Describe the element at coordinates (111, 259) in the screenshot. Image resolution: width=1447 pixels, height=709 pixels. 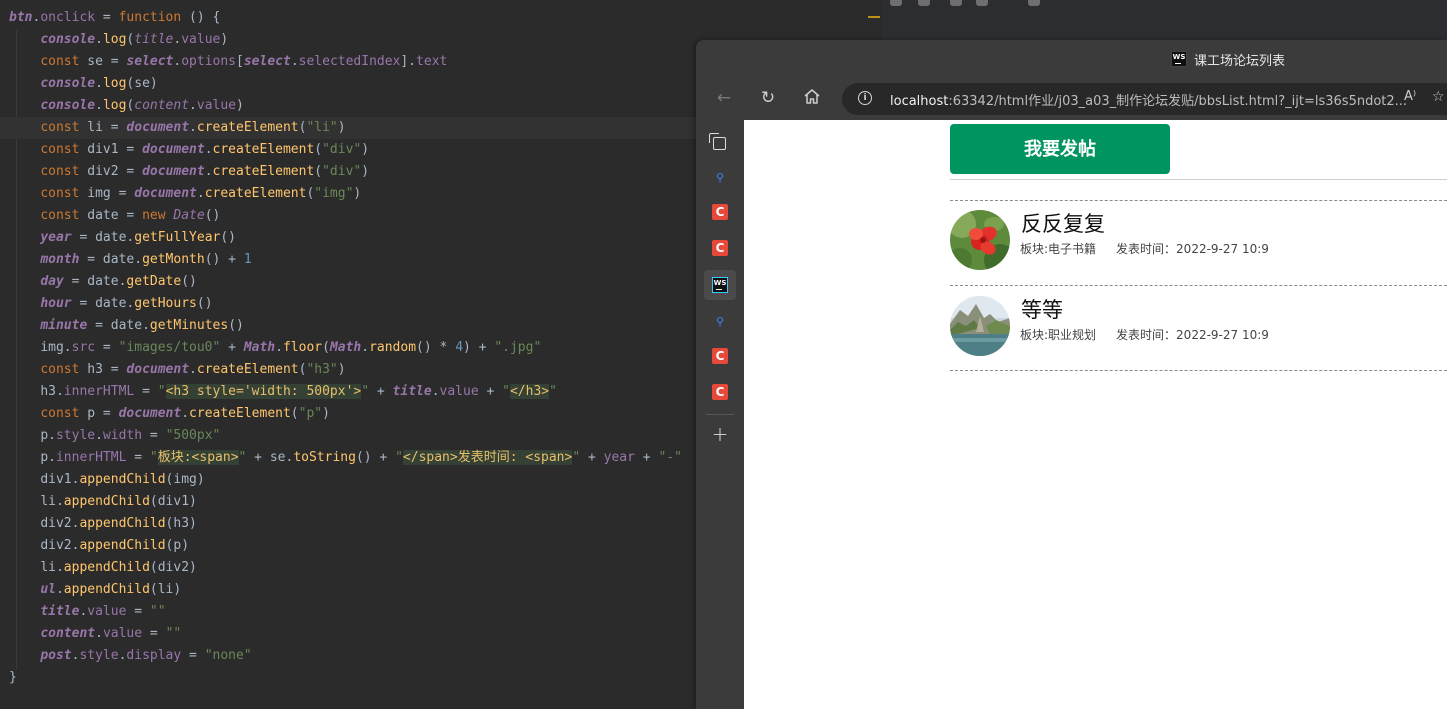
I see `code-token: = date.` at that location.